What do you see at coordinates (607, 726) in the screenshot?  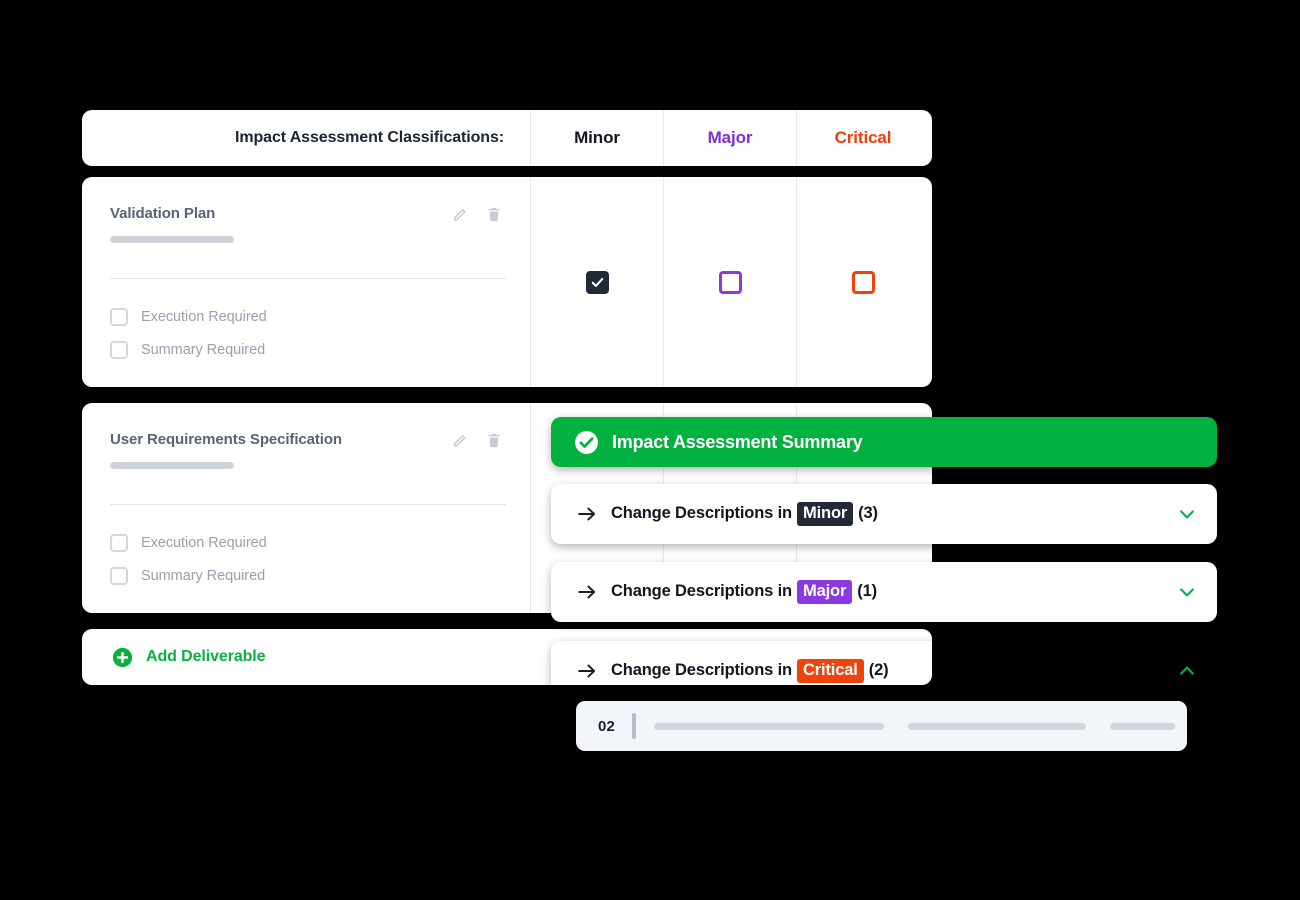 I see `change-number: 02` at bounding box center [607, 726].